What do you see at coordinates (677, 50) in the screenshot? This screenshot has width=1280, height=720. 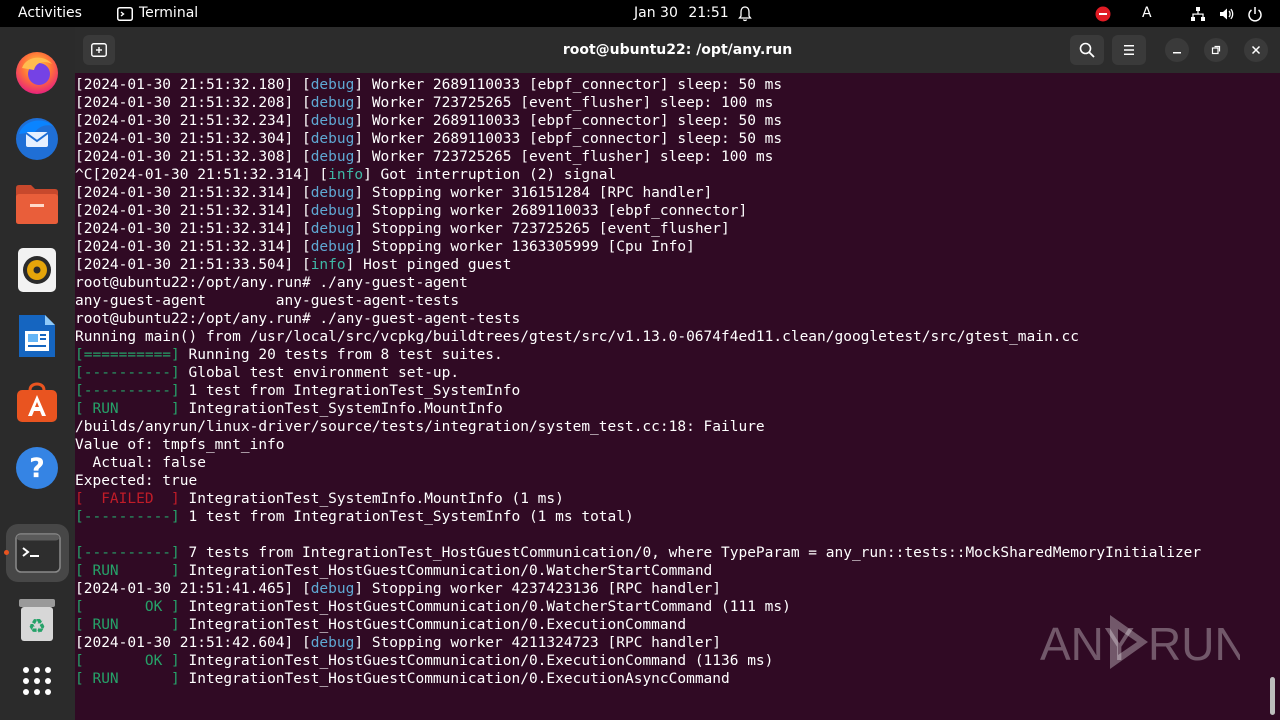 I see `window-titlebar: root@ubuntu22: /opt/any.run` at bounding box center [677, 50].